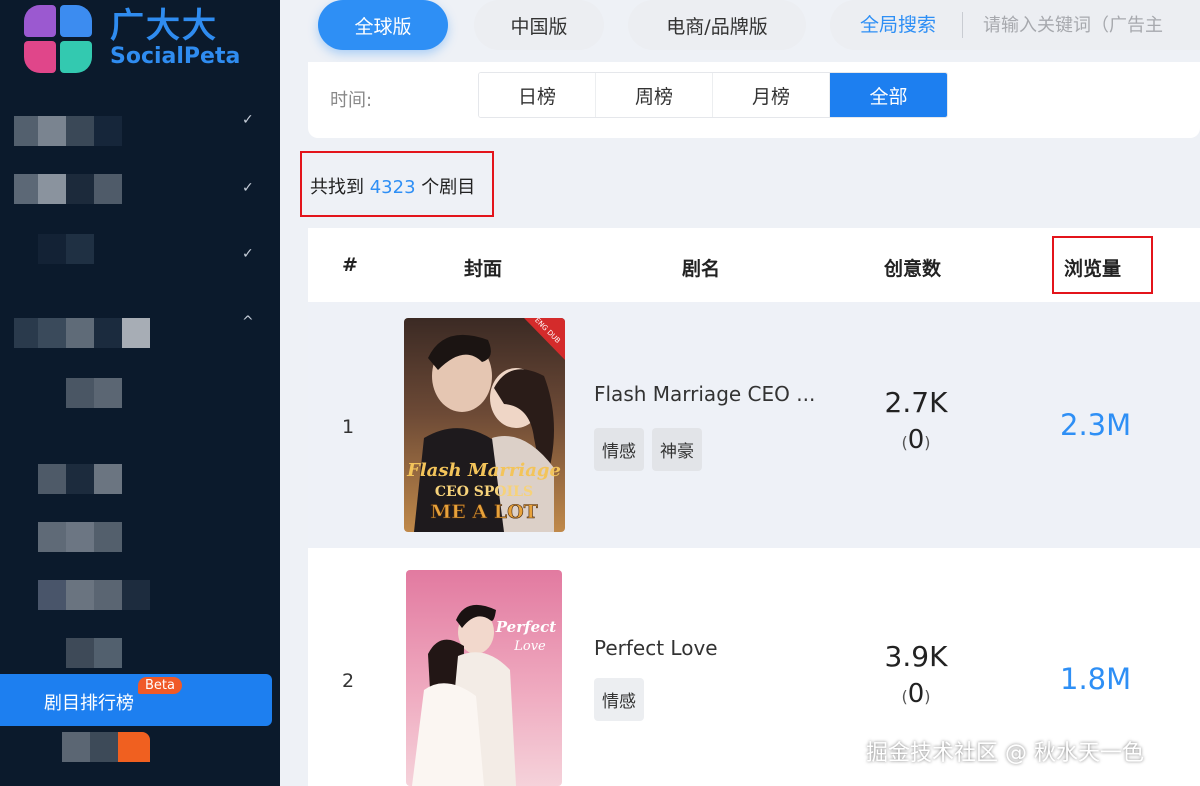 This screenshot has height=786, width=1200. Describe the element at coordinates (916, 402) in the screenshot. I see `creatives-total: 2.7K` at that location.